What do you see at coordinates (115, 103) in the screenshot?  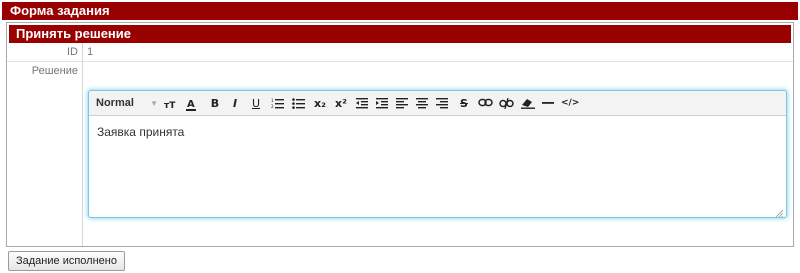 I see `format-select-value: Normal` at bounding box center [115, 103].